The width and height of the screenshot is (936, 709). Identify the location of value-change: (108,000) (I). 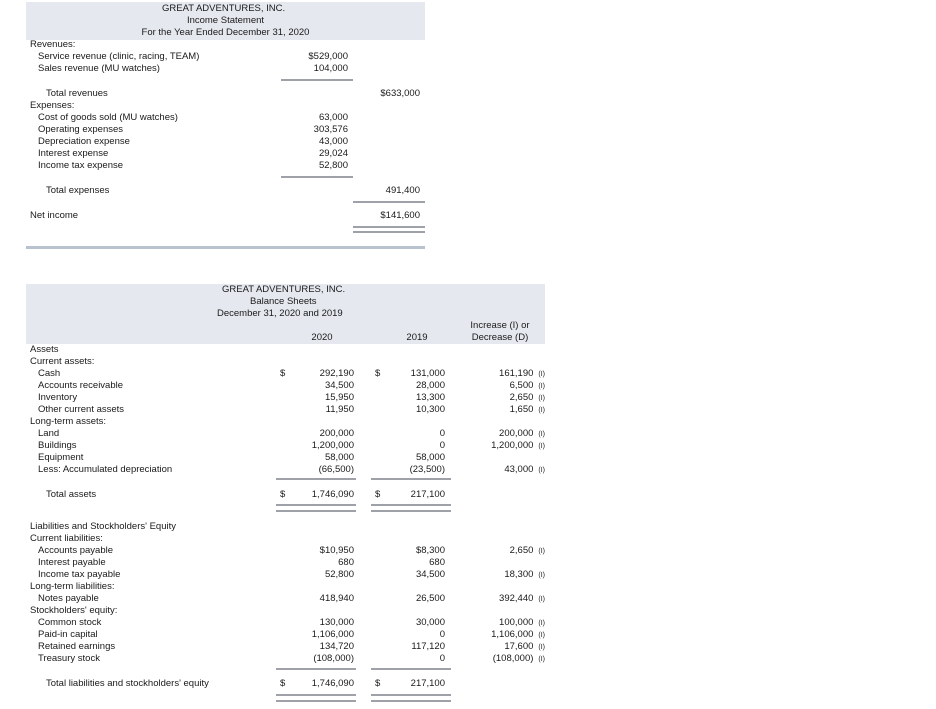
(518, 658).